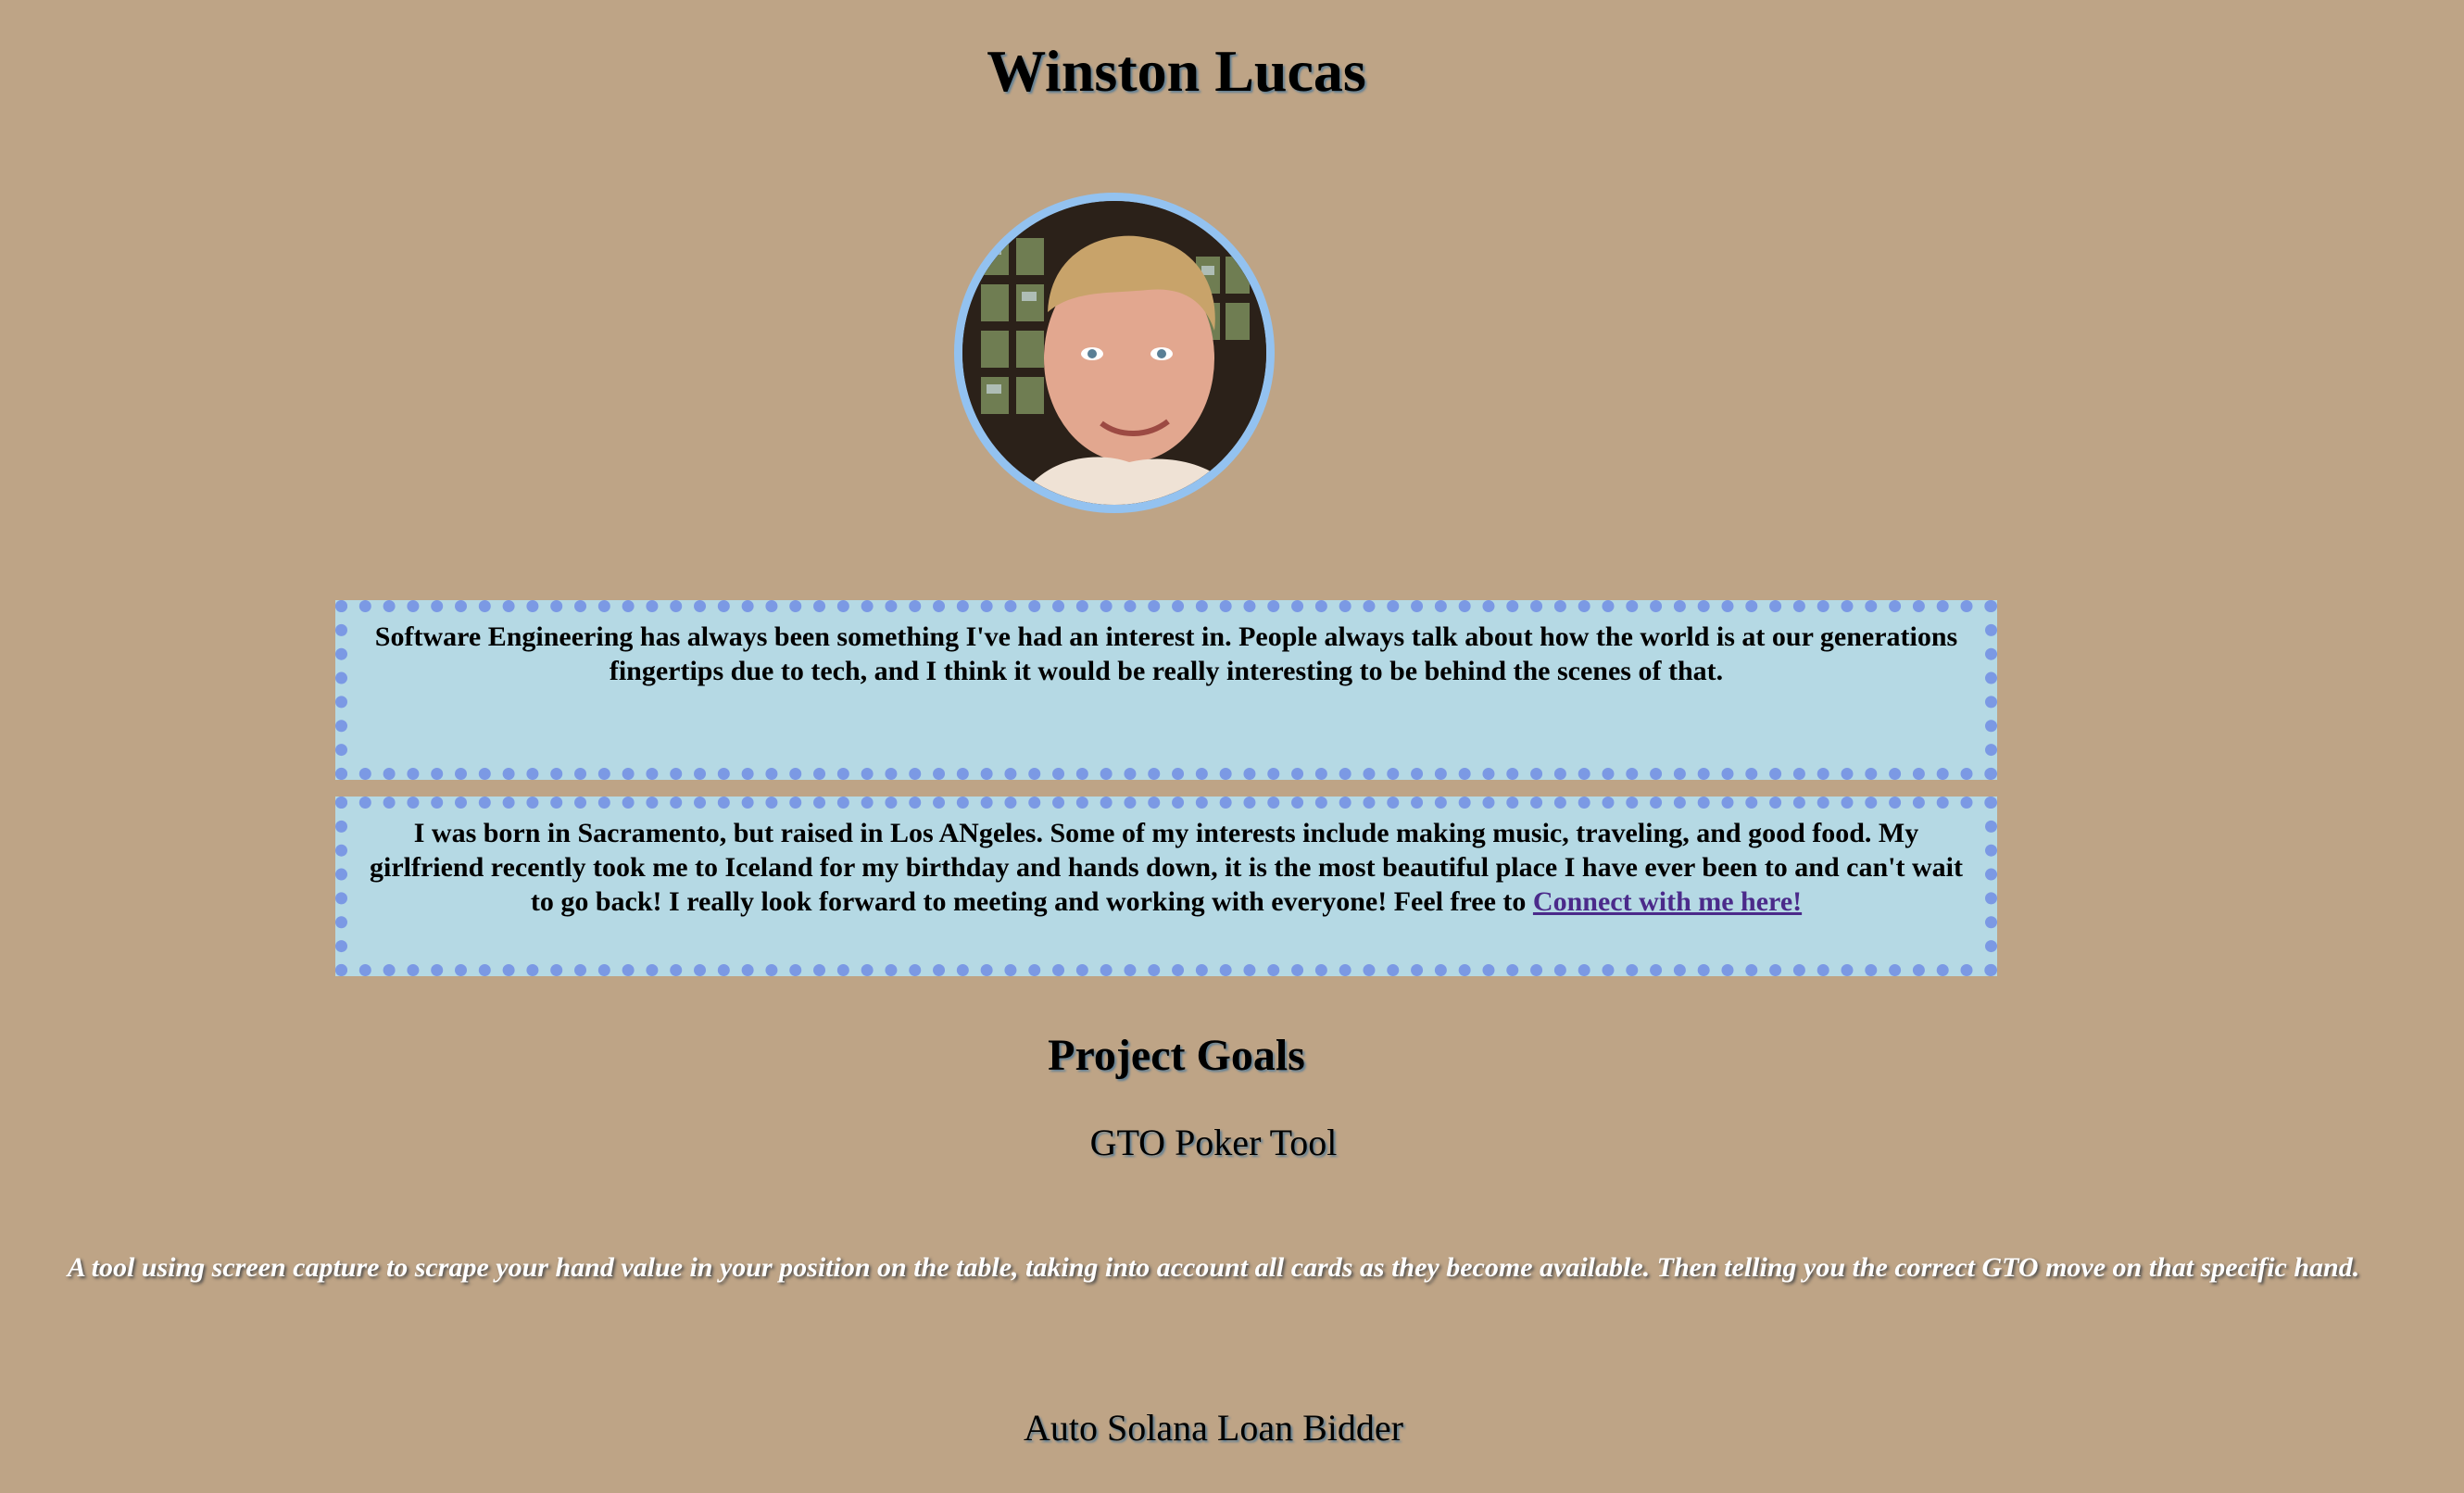 The height and width of the screenshot is (1493, 2464). I want to click on profile-photo-icon, so click(1114, 353).